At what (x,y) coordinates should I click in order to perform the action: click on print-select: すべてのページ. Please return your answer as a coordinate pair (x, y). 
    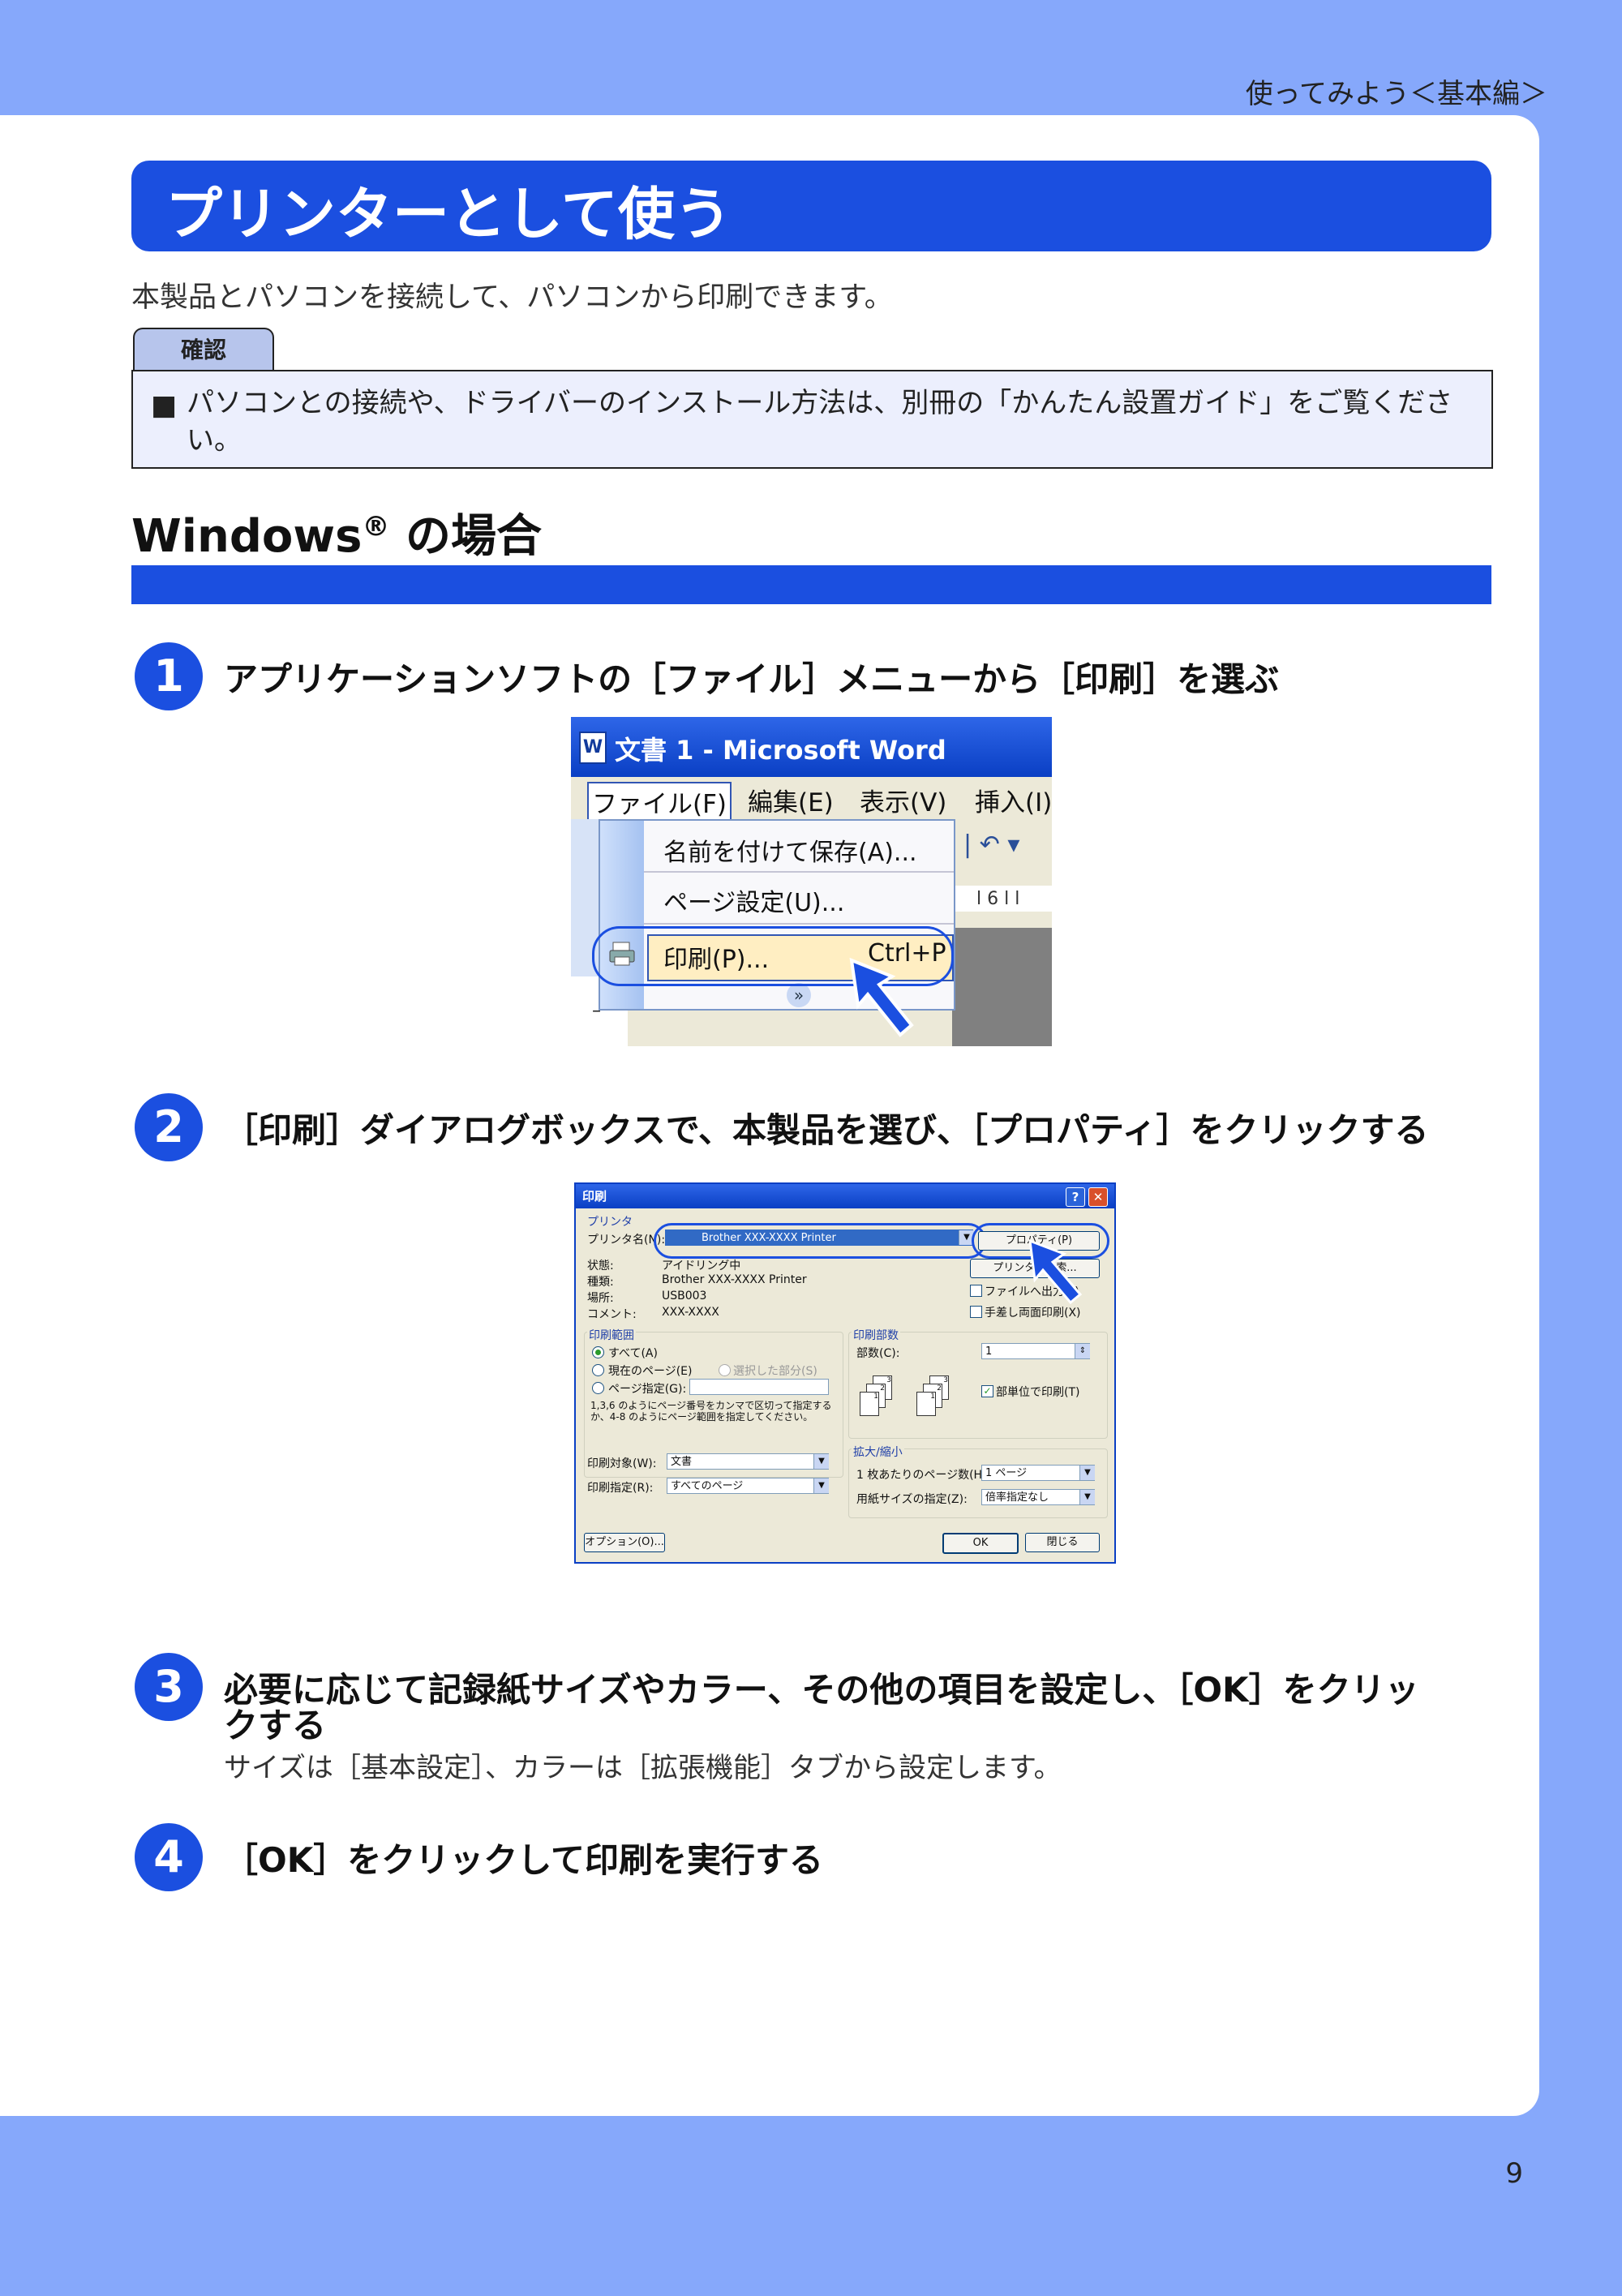
    Looking at the image, I should click on (748, 1486).